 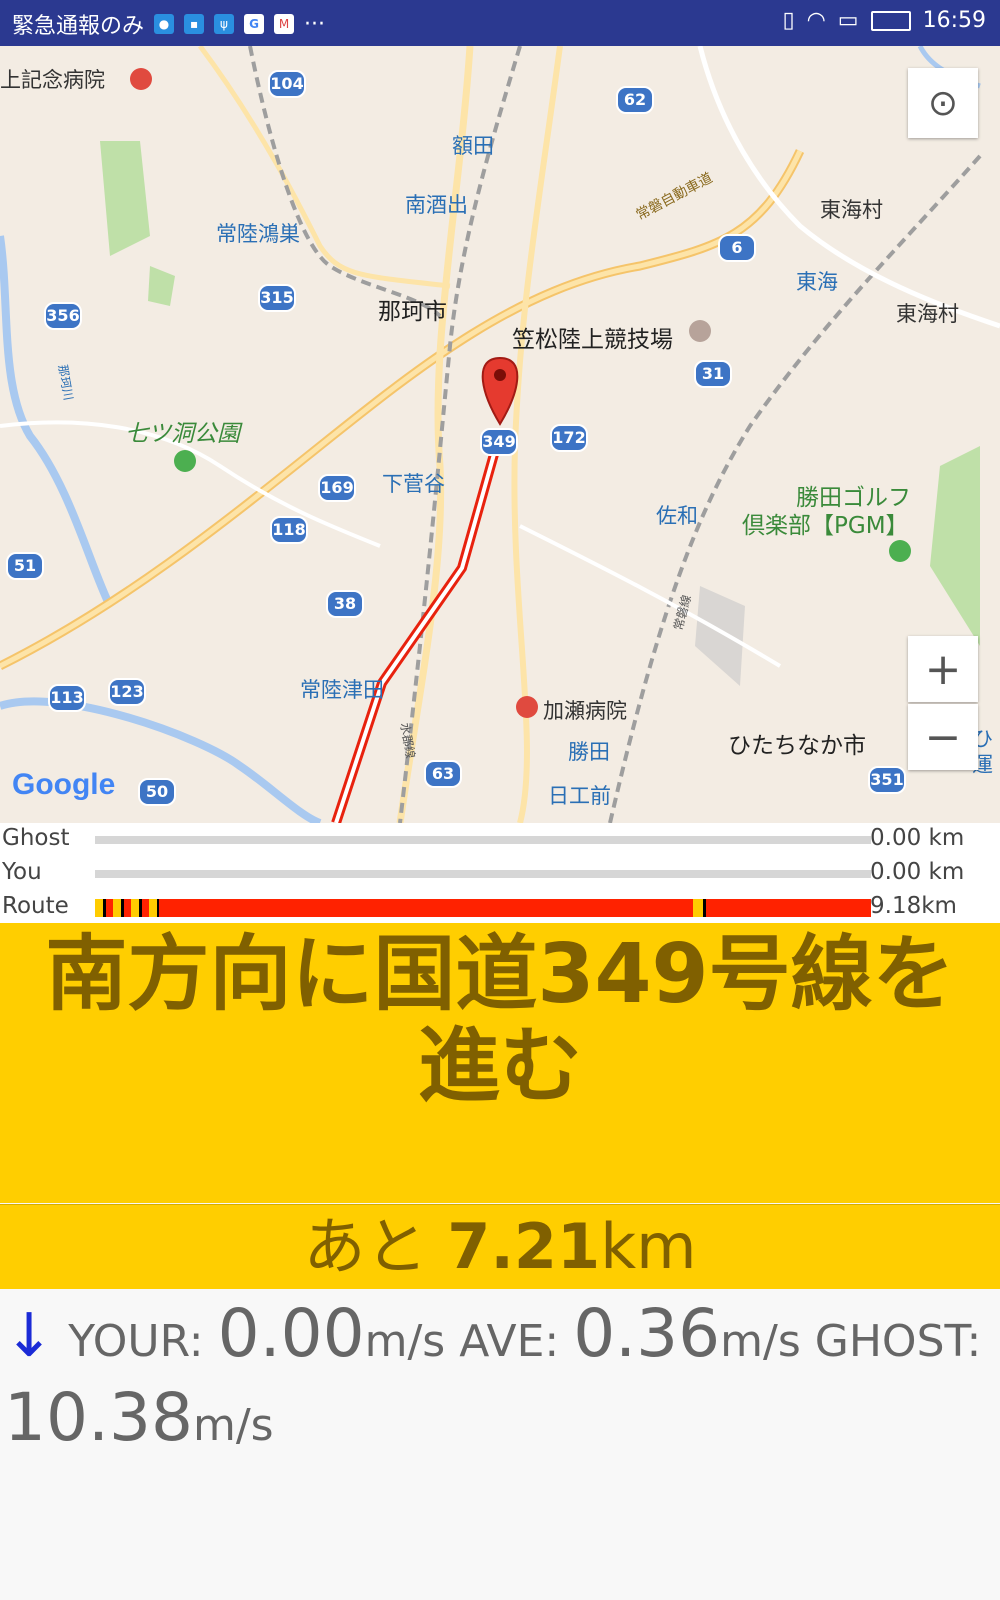 What do you see at coordinates (635, 100) in the screenshot?
I see `route-shield: 62` at bounding box center [635, 100].